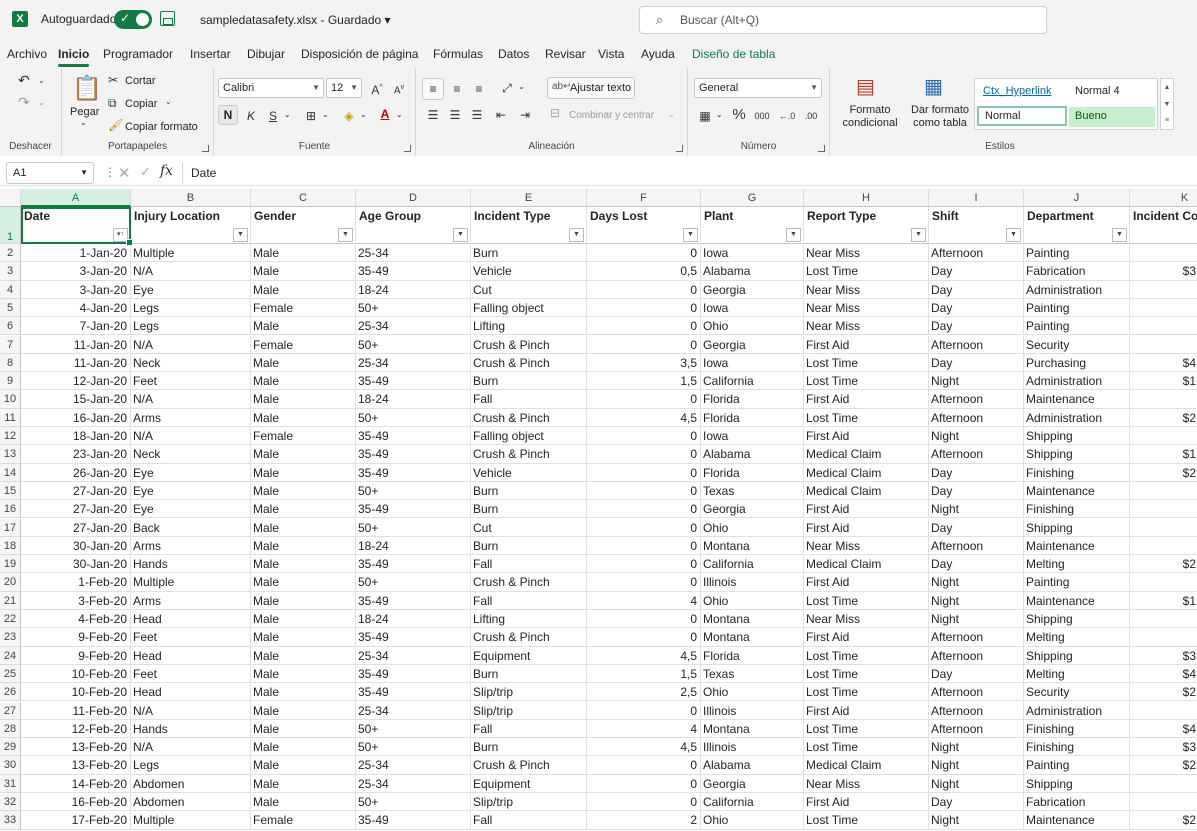  I want to click on table-cell: Multiple, so click(191, 582).